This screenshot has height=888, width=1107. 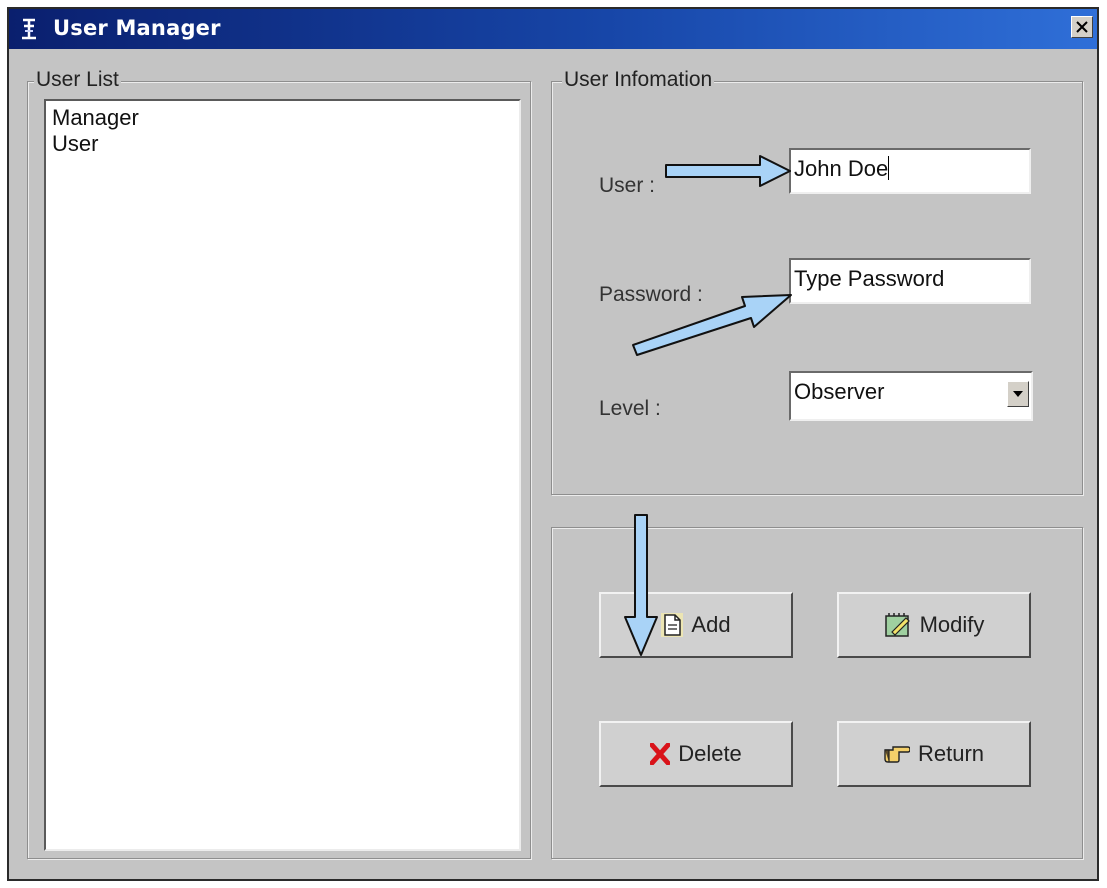 I want to click on close-icon, so click(x=1082, y=27).